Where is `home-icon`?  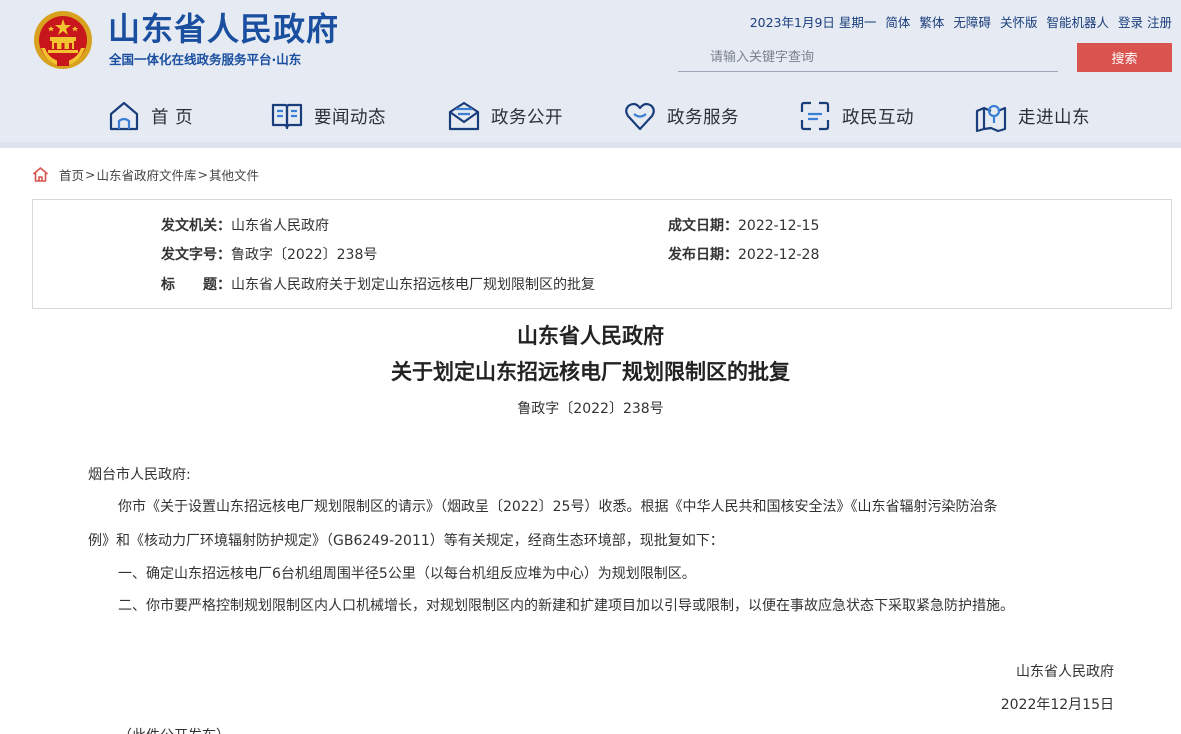
home-icon is located at coordinates (124, 116).